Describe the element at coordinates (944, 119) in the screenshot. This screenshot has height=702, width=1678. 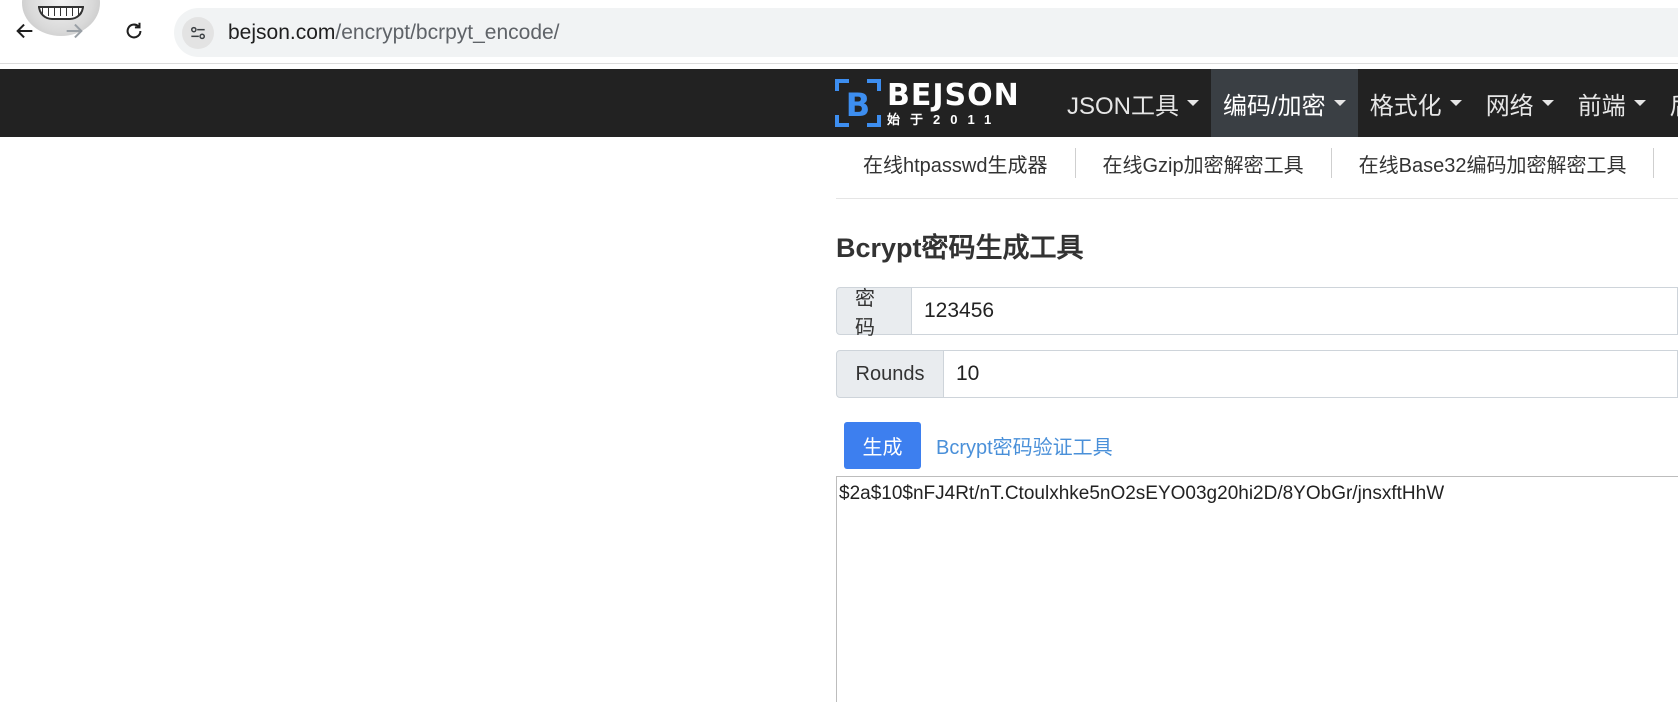
I see `logo-tagline: 始于2011` at that location.